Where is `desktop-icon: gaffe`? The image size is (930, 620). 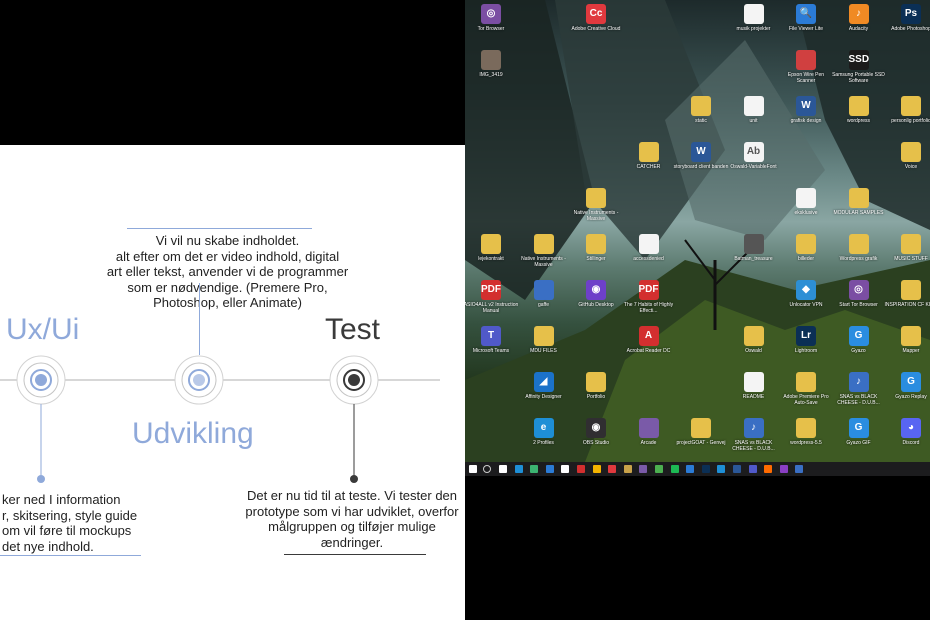 desktop-icon: gaffe is located at coordinates (544, 302).